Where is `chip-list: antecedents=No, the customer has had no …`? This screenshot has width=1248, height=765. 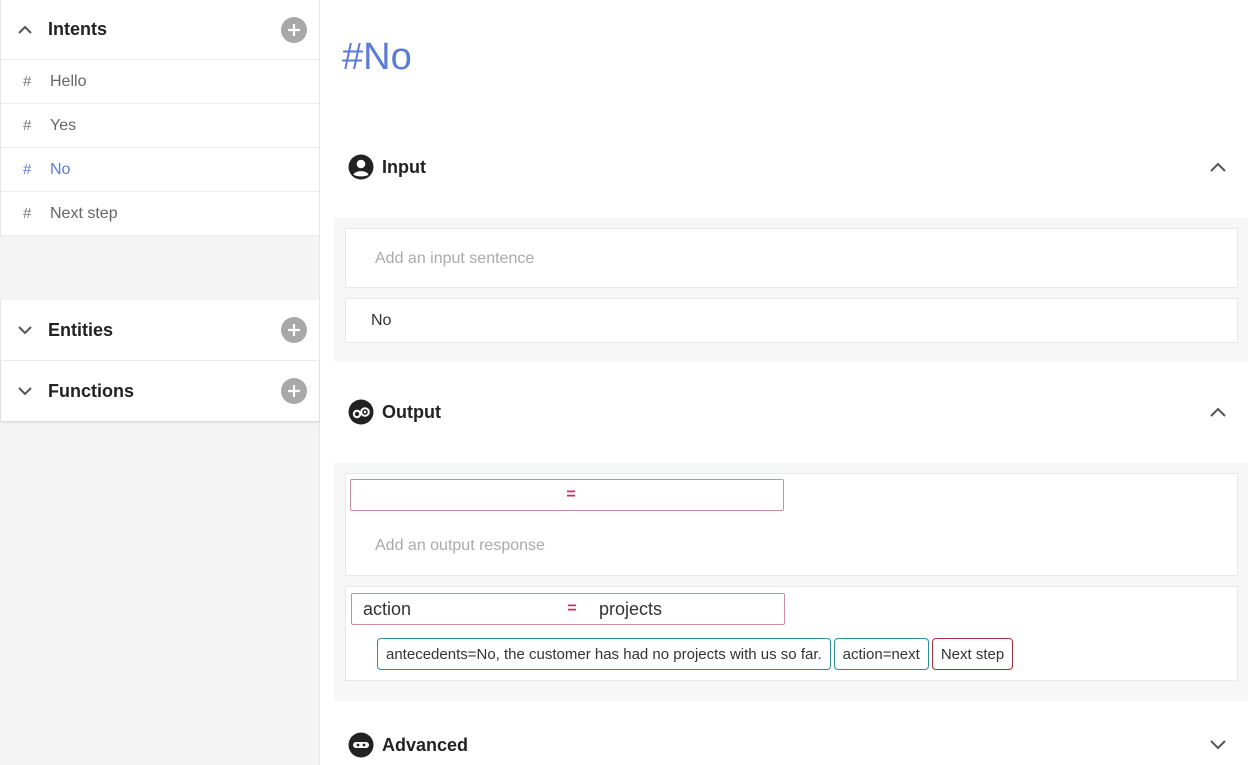
chip-list: antecedents=No, the customer has had no … is located at coordinates (695, 654).